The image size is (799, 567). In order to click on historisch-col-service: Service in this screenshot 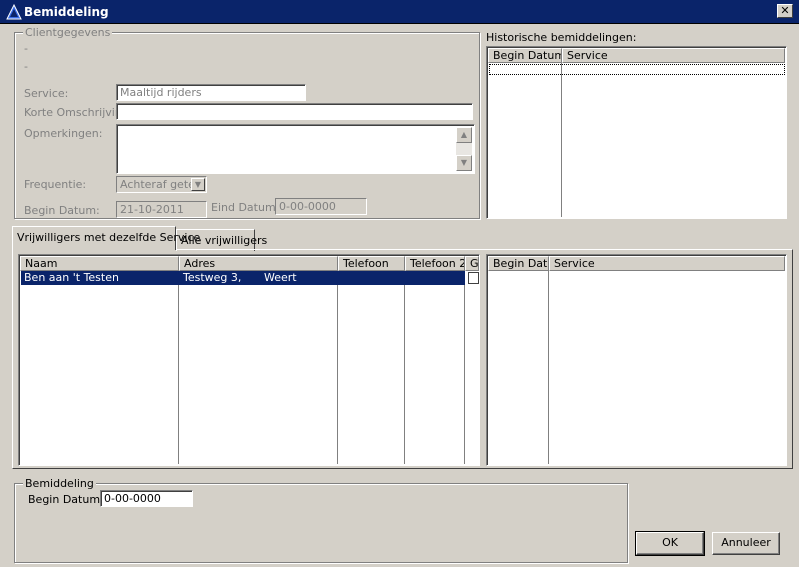, I will do `click(673, 55)`.